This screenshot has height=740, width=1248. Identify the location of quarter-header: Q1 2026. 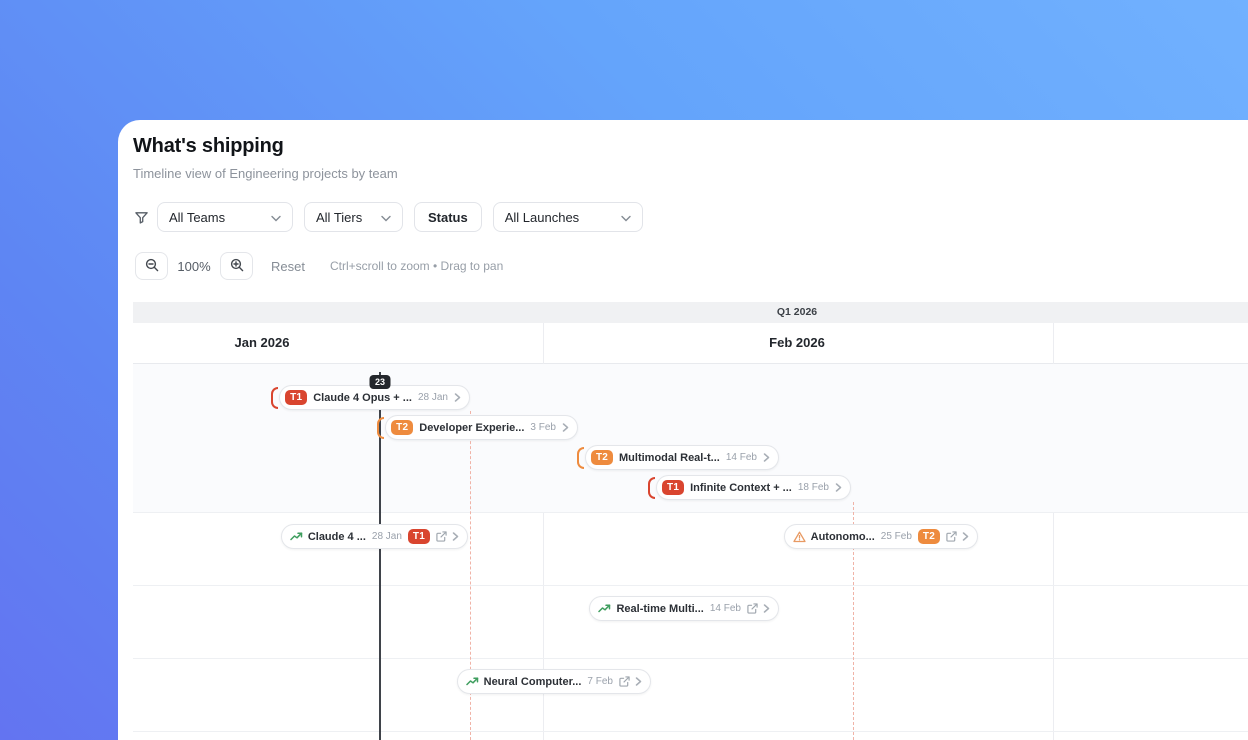
(690, 312).